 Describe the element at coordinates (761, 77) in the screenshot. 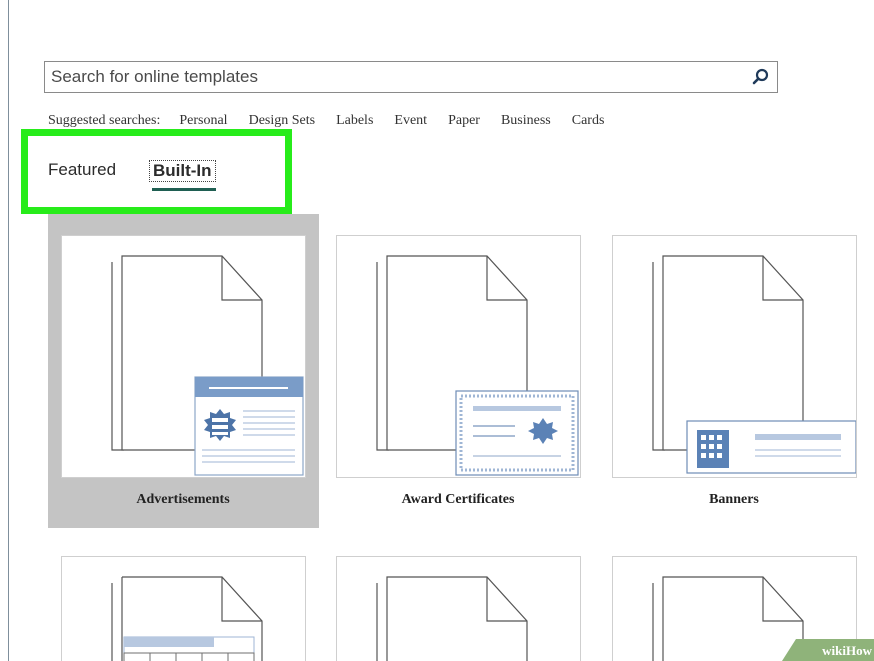

I see `search-icon` at that location.